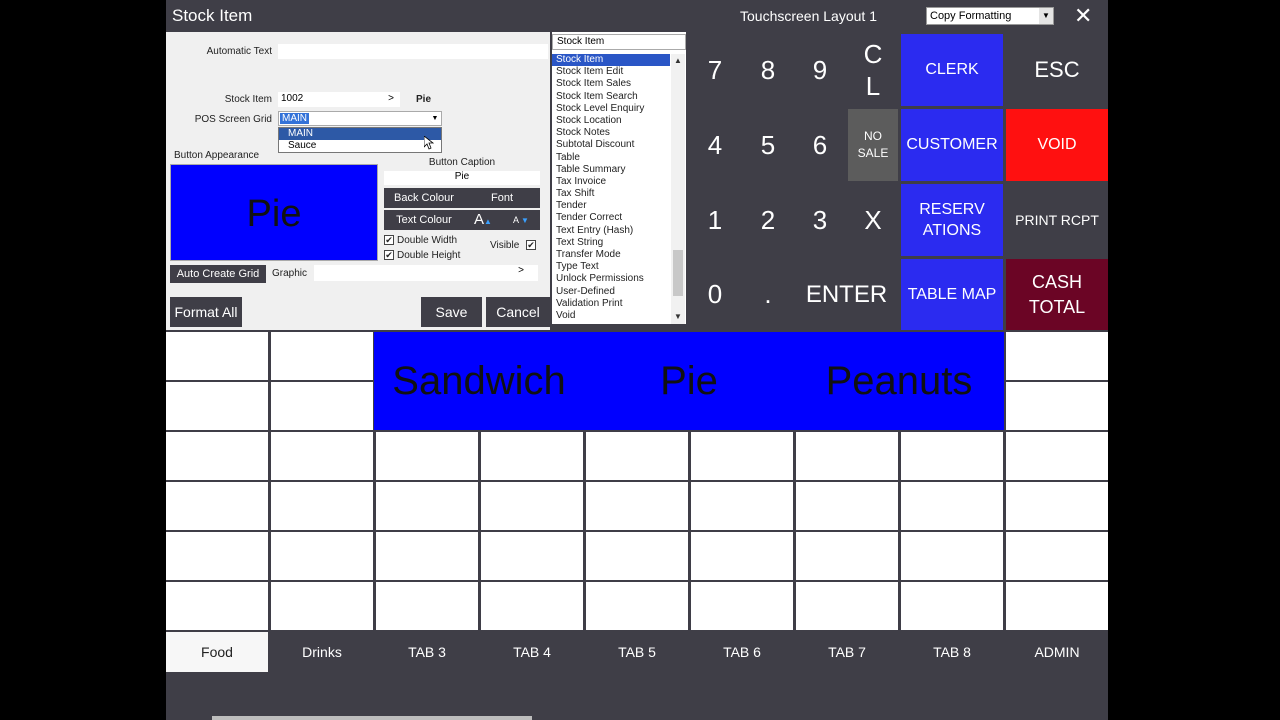 The image size is (1280, 720). What do you see at coordinates (360, 134) in the screenshot?
I see `pos-grid-option-main: MAIN` at bounding box center [360, 134].